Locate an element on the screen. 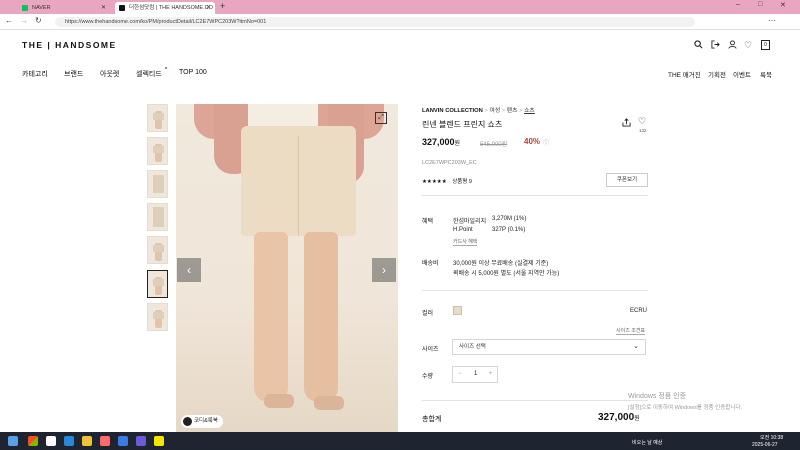 Image resolution: width=800 pixels, height=450 pixels. user-icon is located at coordinates (732, 45).